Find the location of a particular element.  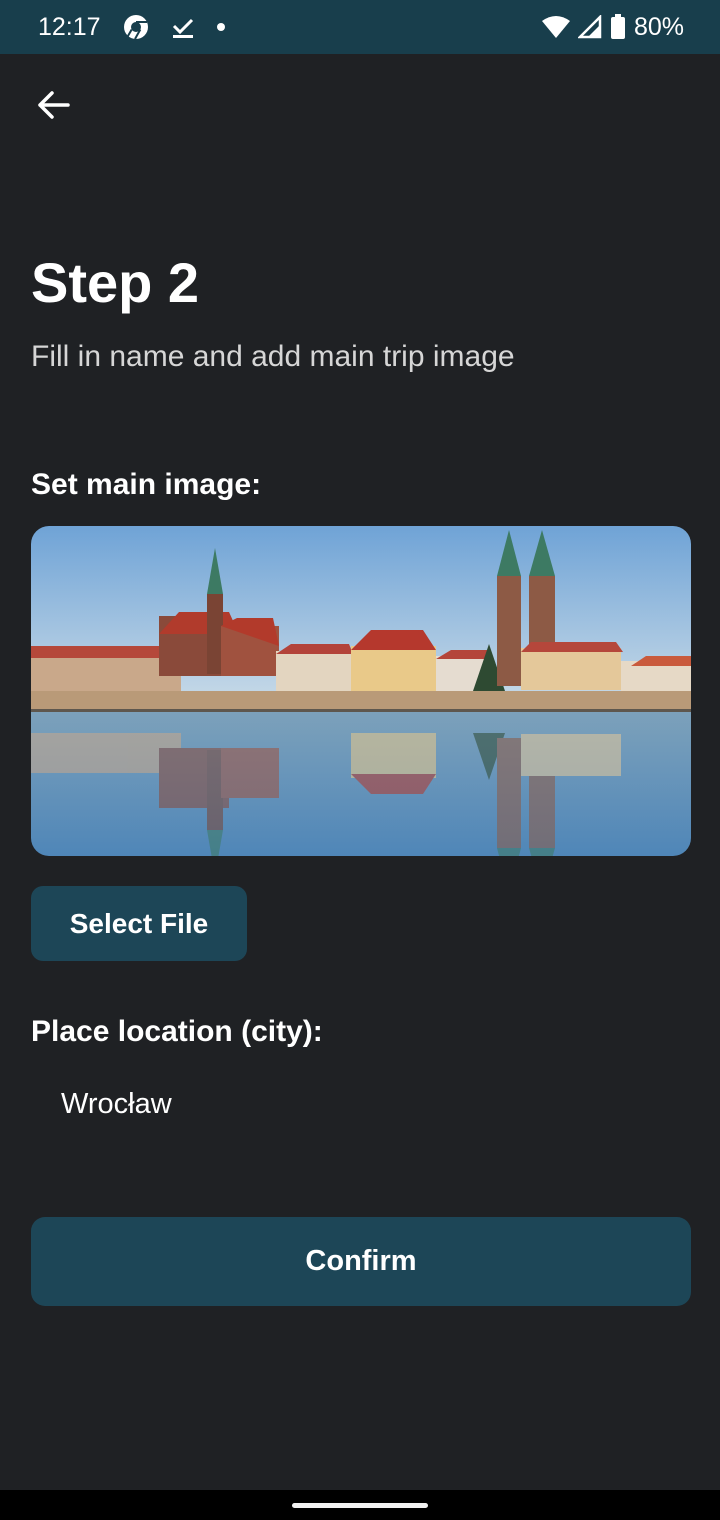

notification-dot-icon is located at coordinates (220, 27).